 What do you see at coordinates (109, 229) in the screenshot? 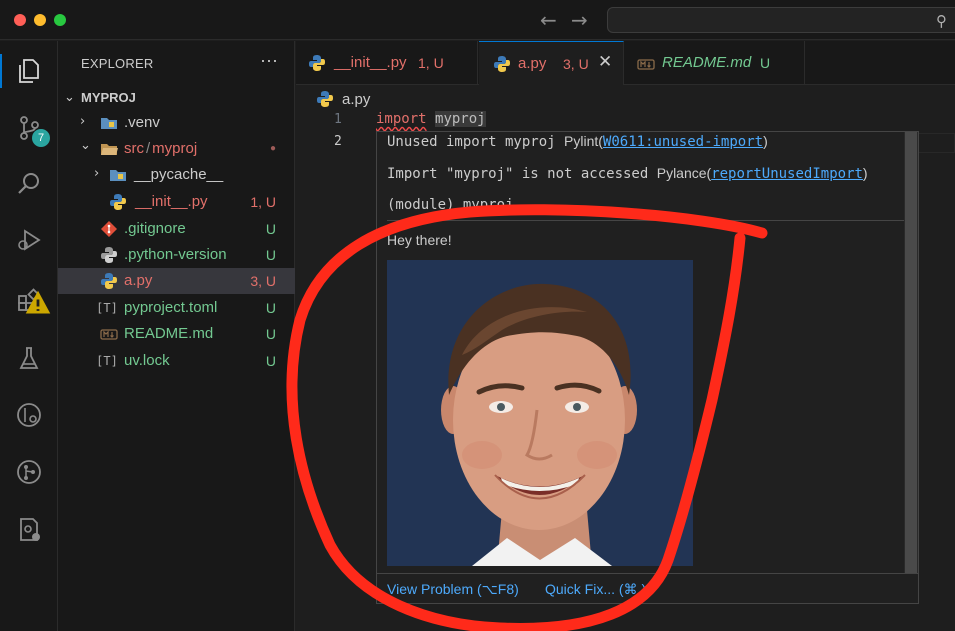
I see `git-file-icon` at bounding box center [109, 229].